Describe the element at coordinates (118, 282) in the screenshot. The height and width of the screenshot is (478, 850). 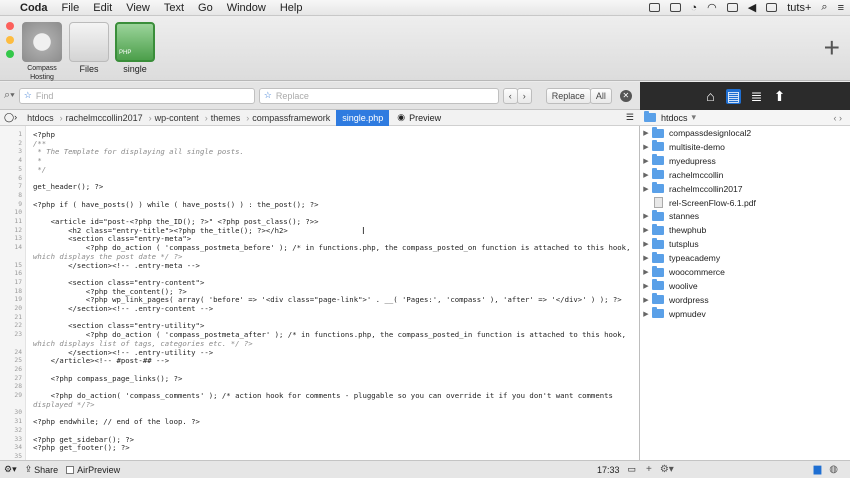
I see `code-line: <section class="entry-content">` at that location.